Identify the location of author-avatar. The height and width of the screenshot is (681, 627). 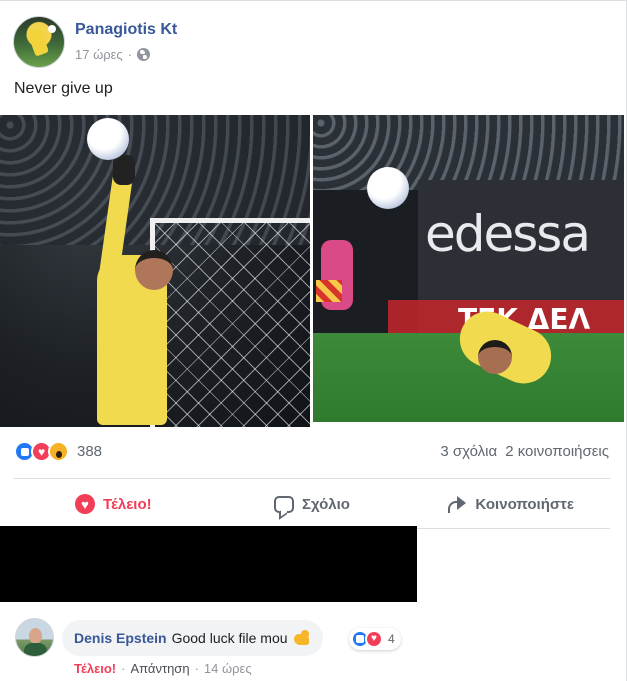
(39, 42).